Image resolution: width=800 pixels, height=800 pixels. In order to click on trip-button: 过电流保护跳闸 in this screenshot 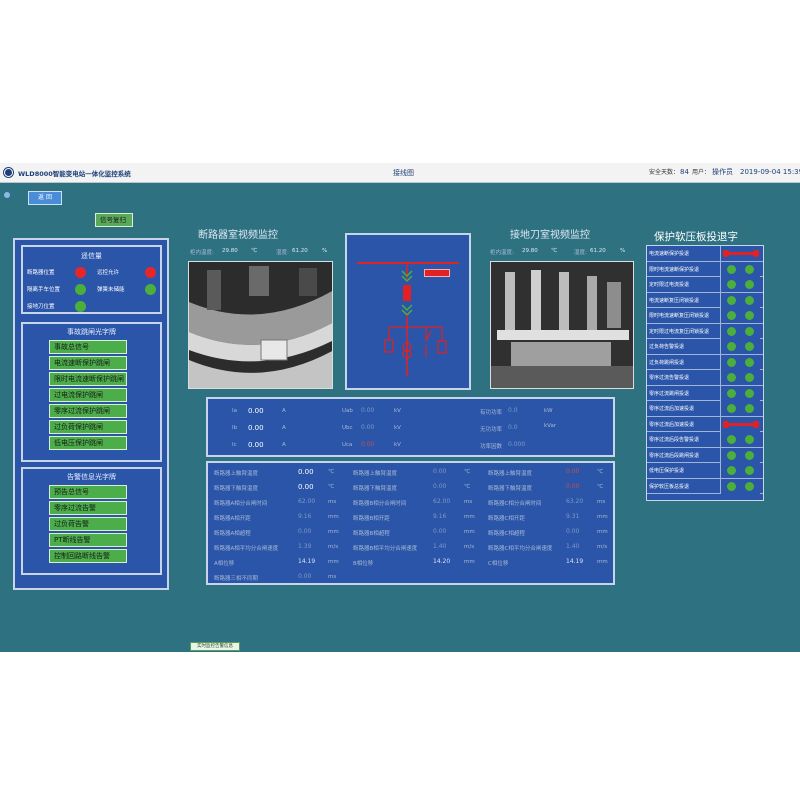, I will do `click(88, 395)`.